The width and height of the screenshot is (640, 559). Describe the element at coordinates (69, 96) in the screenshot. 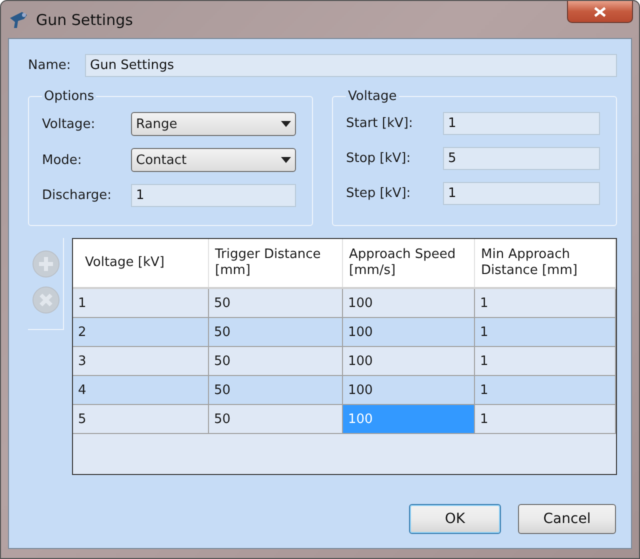

I see `group-title: Options` at that location.